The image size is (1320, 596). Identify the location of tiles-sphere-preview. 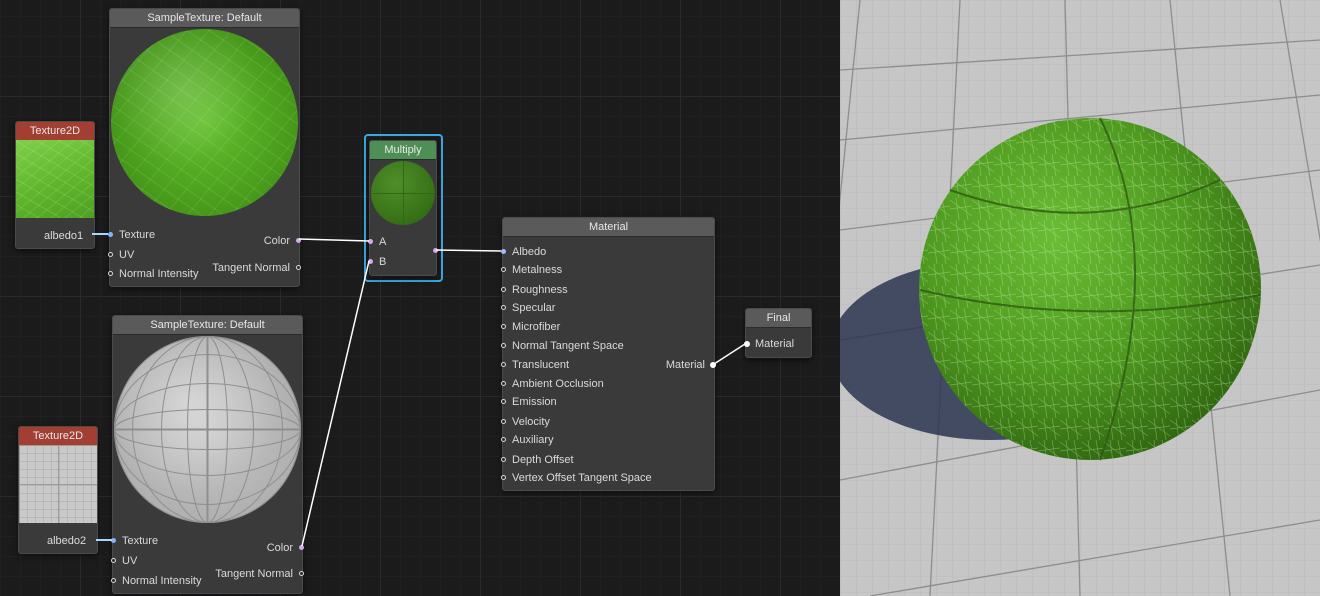
(207, 429).